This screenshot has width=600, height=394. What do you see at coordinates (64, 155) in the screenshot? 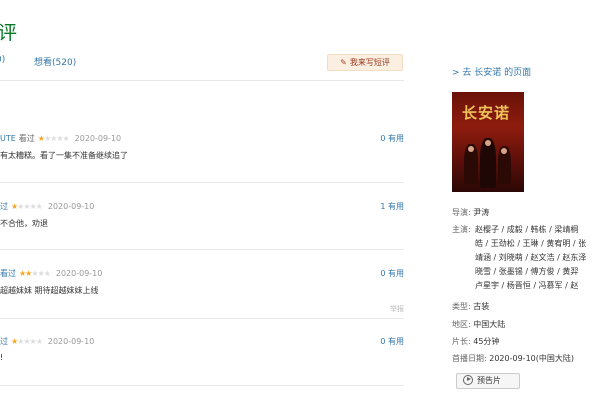
I see `review-text: 有太糟糕。看了一集不准备继续追了` at bounding box center [64, 155].